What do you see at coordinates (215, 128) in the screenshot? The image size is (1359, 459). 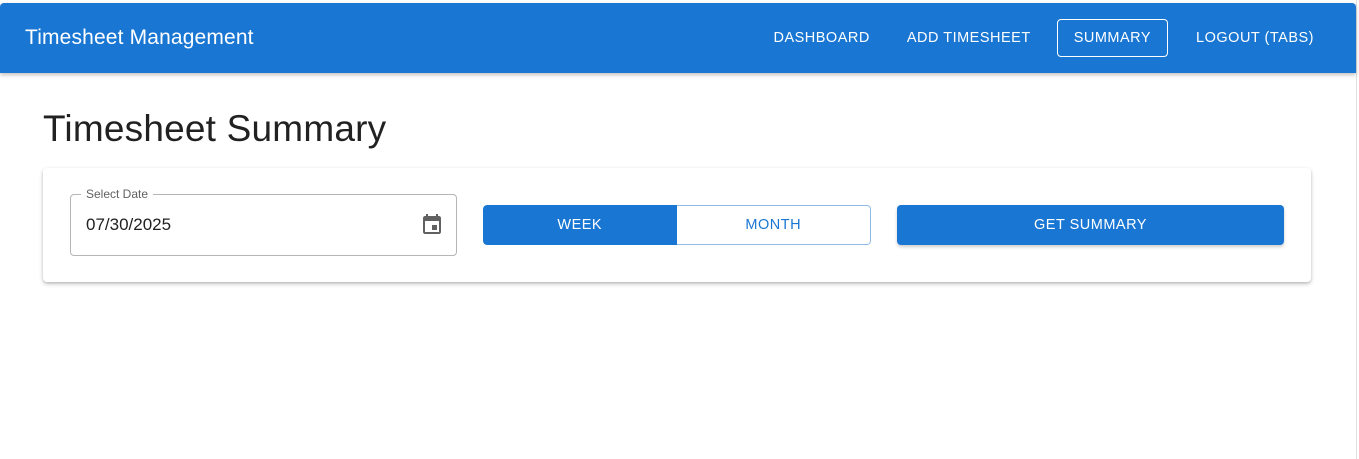 I see `page-title: Timesheet Summary` at bounding box center [215, 128].